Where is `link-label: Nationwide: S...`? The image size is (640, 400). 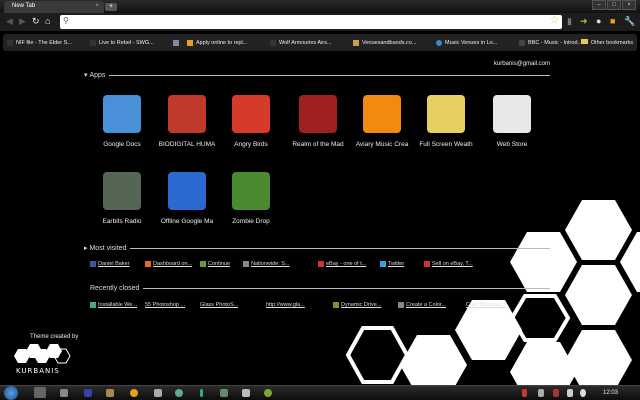 link-label: Nationwide: S... is located at coordinates (270, 264).